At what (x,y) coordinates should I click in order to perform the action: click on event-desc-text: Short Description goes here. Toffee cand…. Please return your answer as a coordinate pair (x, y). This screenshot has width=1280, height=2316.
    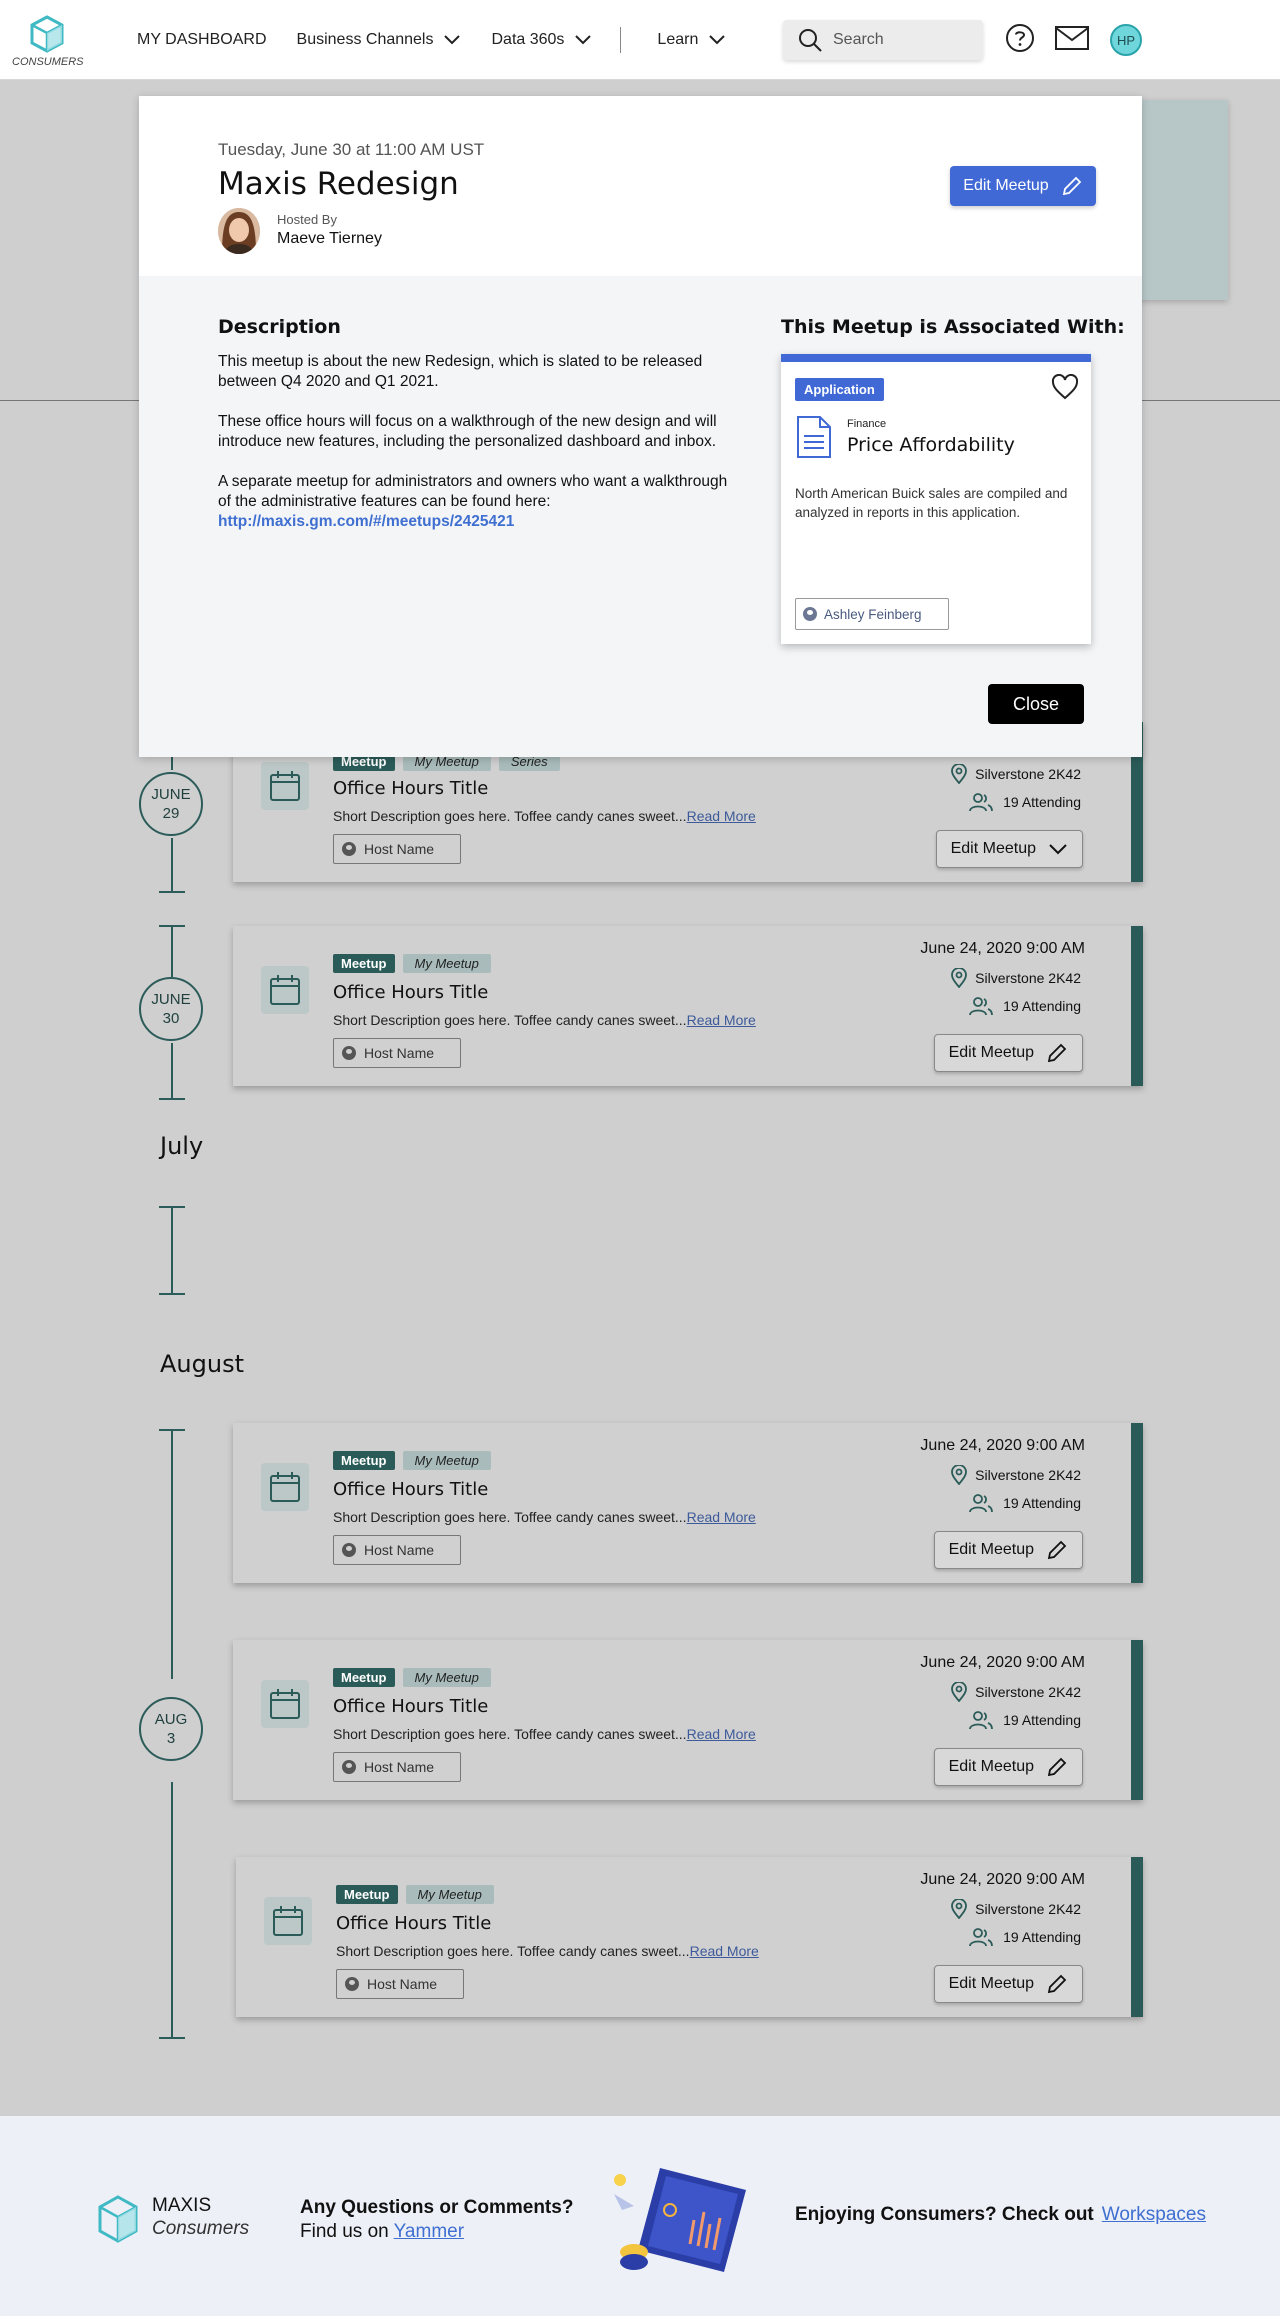
    Looking at the image, I should click on (510, 1734).